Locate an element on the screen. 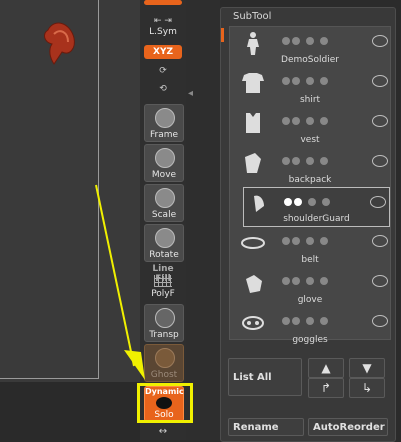  subtool-item-shirt: shirt is located at coordinates (310, 87).